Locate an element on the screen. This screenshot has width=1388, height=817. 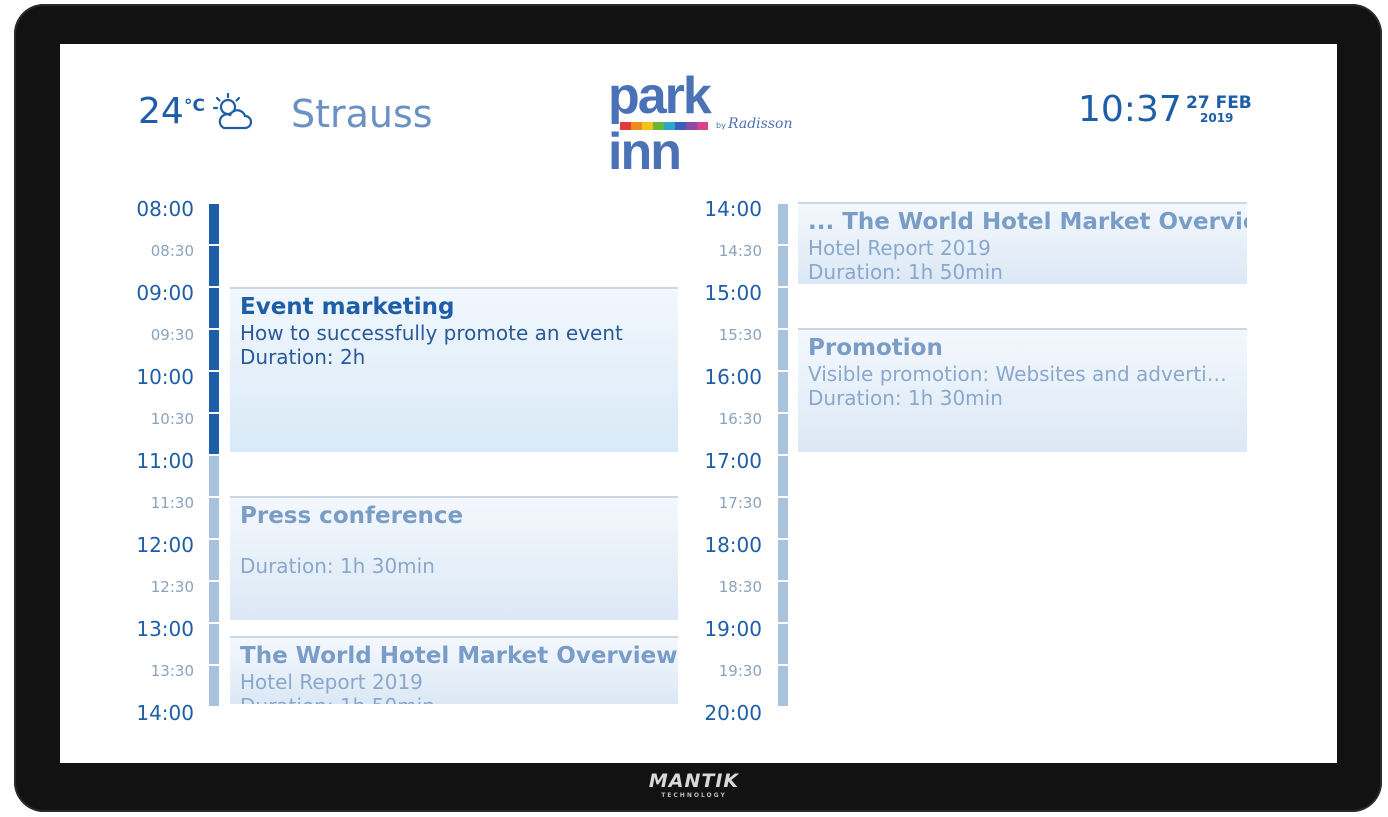
time-tick: 09:00 is located at coordinates (165, 293).